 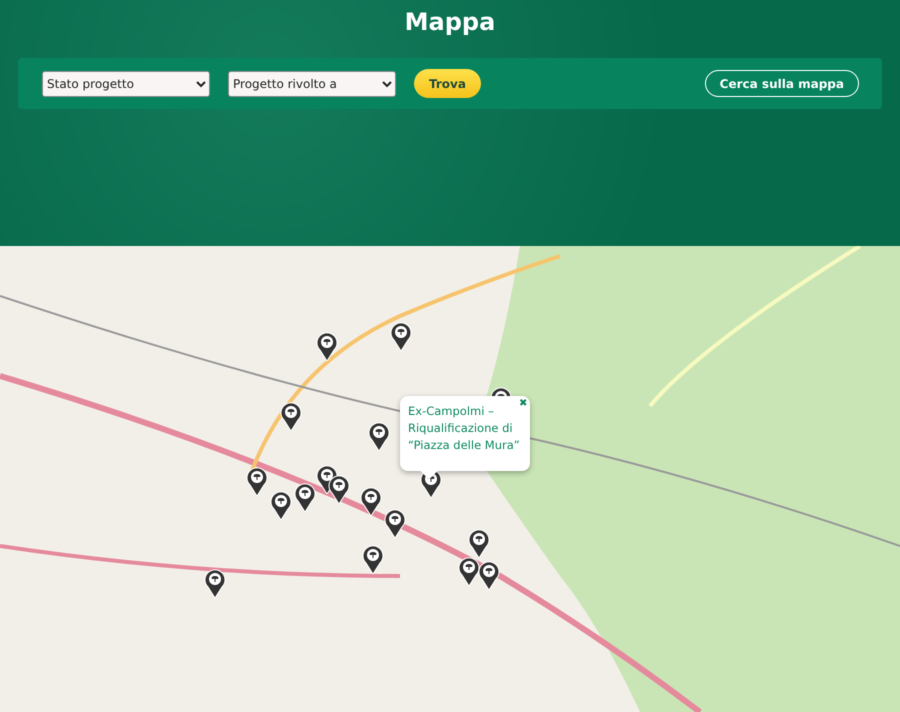 I want to click on close-button: ✖, so click(x=523, y=403).